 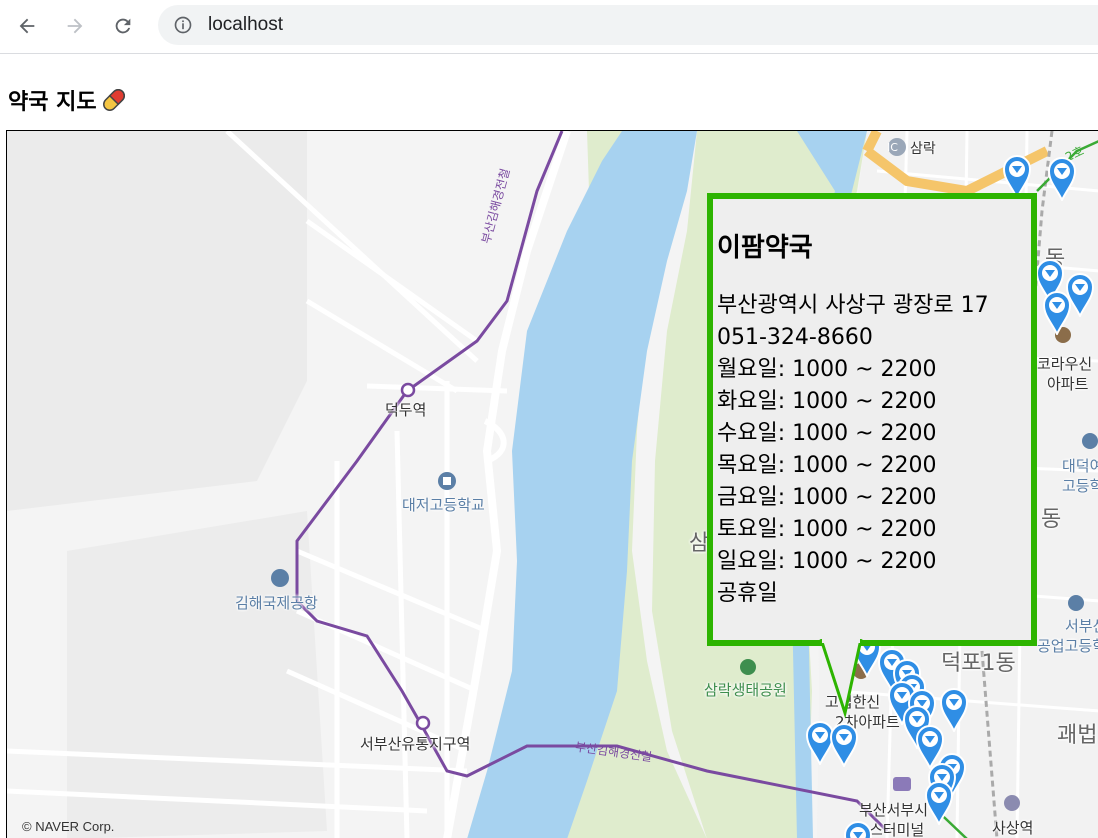 I want to click on map-label-korausin-2: 아파트, so click(x=1068, y=384).